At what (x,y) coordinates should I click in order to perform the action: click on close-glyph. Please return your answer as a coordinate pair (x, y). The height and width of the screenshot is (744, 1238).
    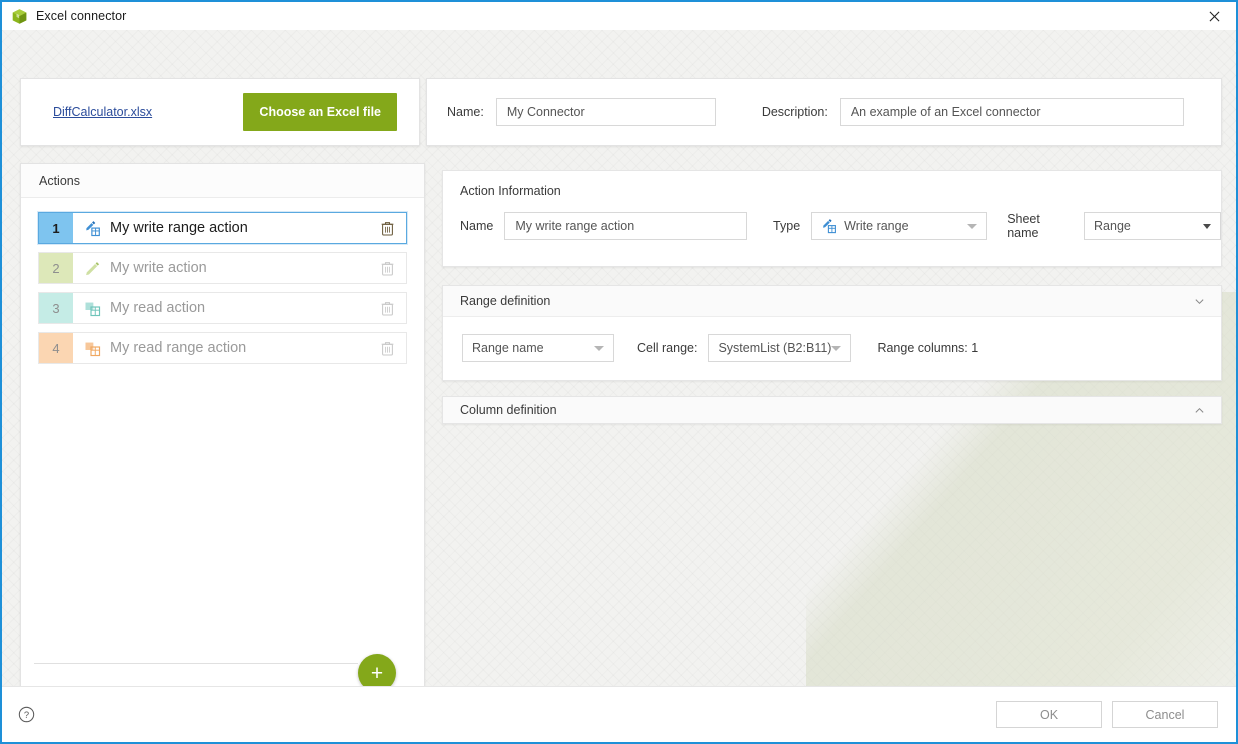
    Looking at the image, I should click on (1214, 16).